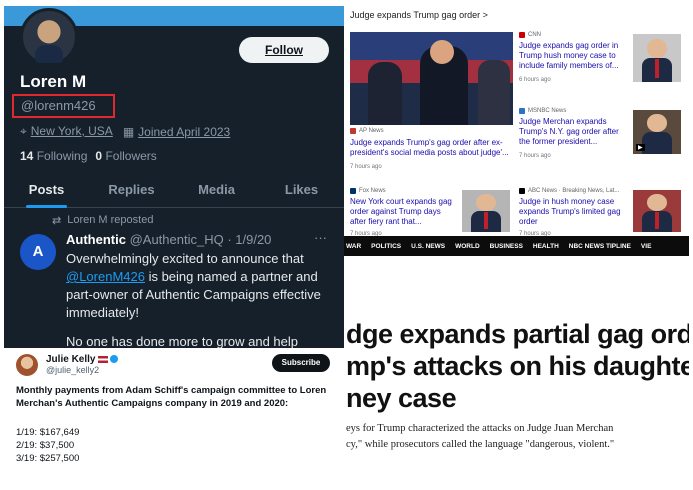 This screenshot has height=490, width=693. What do you see at coordinates (49, 37) in the screenshot?
I see `profile-avatar` at bounding box center [49, 37].